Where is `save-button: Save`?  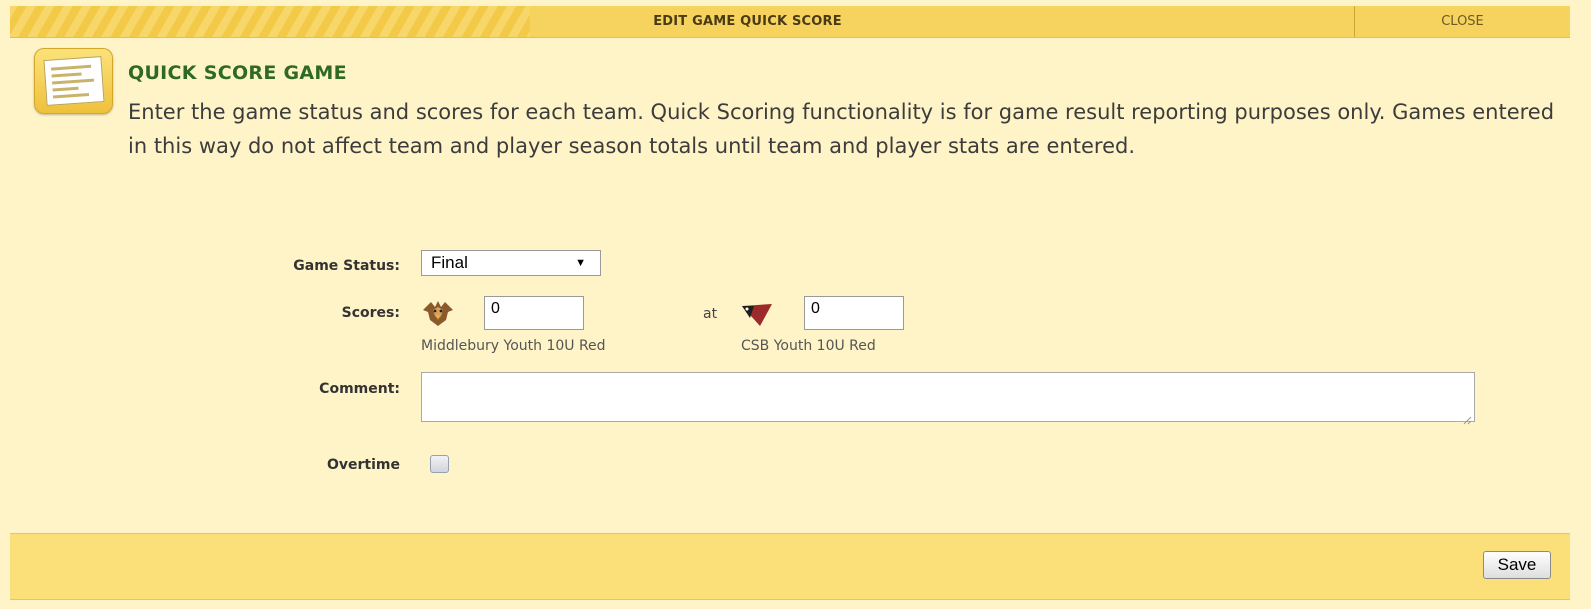
save-button: Save is located at coordinates (1517, 565).